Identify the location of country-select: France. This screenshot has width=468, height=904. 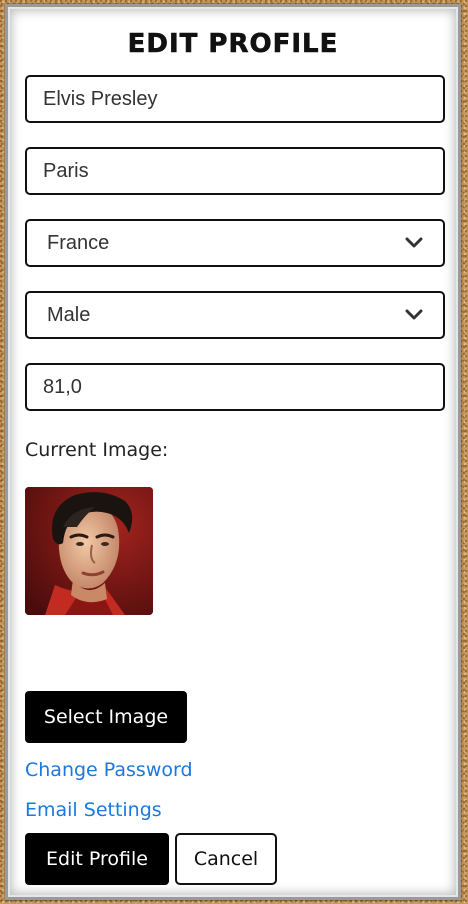
(235, 243).